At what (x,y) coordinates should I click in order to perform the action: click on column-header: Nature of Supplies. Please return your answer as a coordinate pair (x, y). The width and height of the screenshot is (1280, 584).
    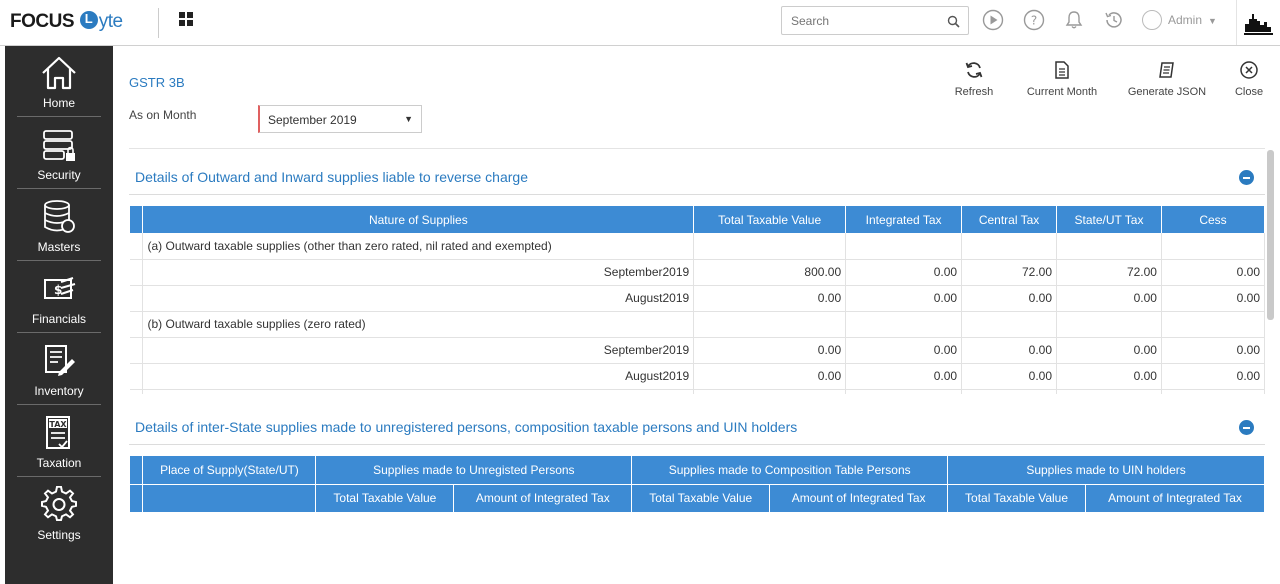
    Looking at the image, I should click on (418, 219).